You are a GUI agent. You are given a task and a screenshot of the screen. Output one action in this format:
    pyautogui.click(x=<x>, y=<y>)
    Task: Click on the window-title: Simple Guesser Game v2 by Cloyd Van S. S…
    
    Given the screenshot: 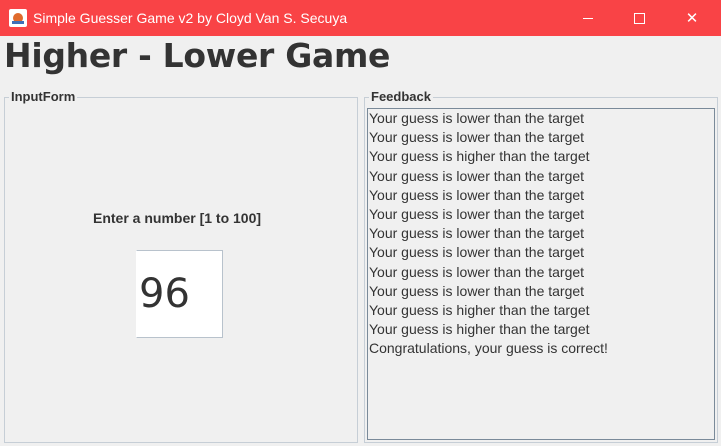 What is the action you would take?
    pyautogui.click(x=190, y=18)
    